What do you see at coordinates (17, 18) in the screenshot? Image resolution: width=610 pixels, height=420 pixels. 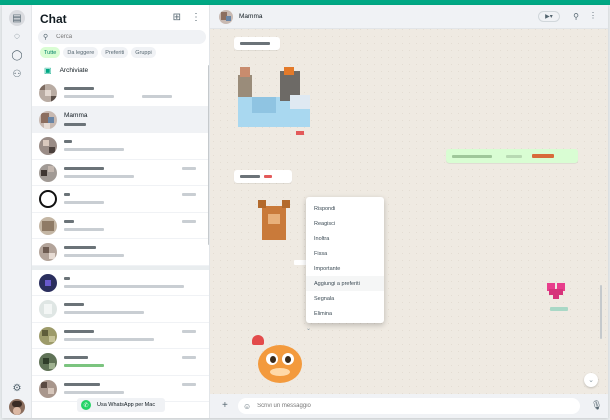 I see `chats-icon: ▤` at bounding box center [17, 18].